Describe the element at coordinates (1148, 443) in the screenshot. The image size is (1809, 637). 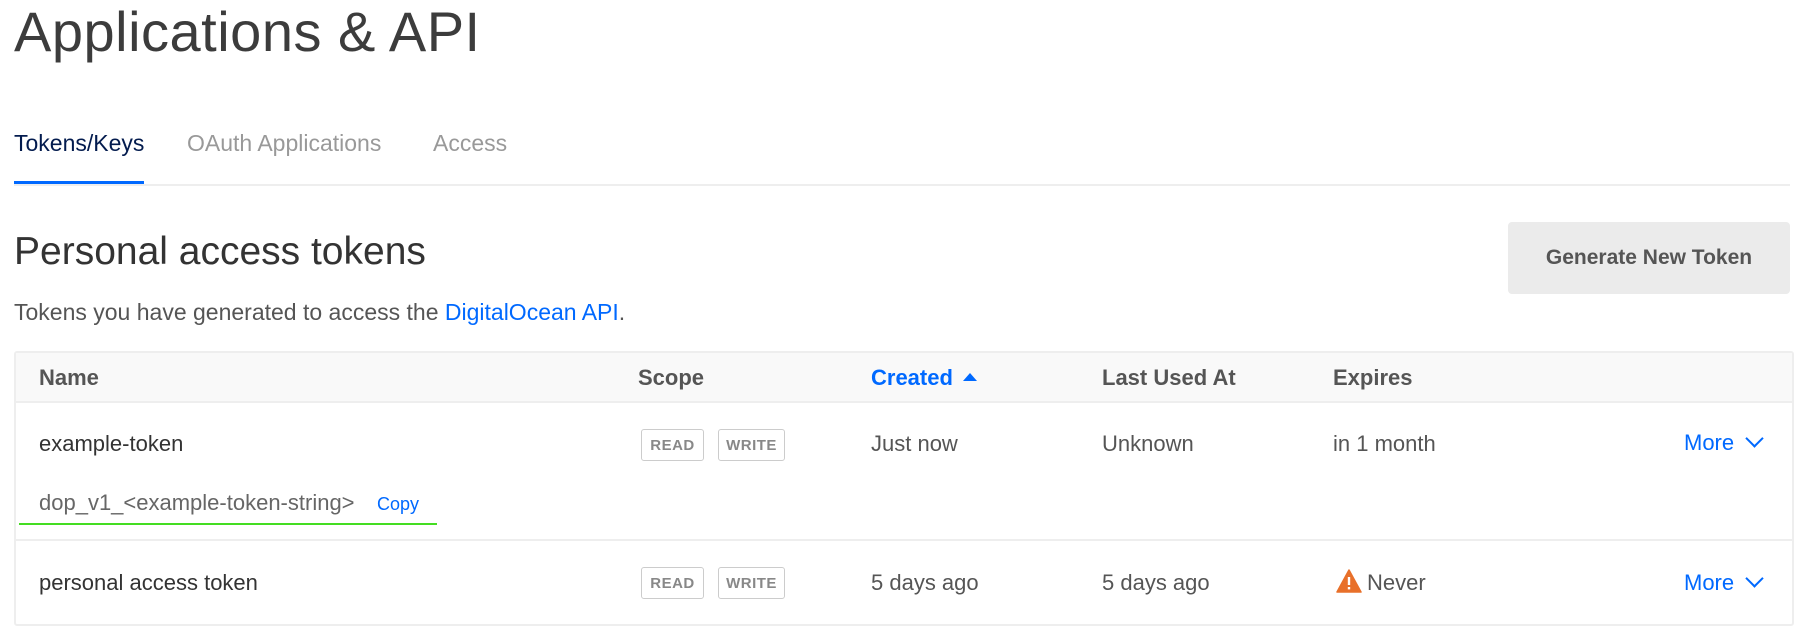
I see `token-last-used: Unknown` at that location.